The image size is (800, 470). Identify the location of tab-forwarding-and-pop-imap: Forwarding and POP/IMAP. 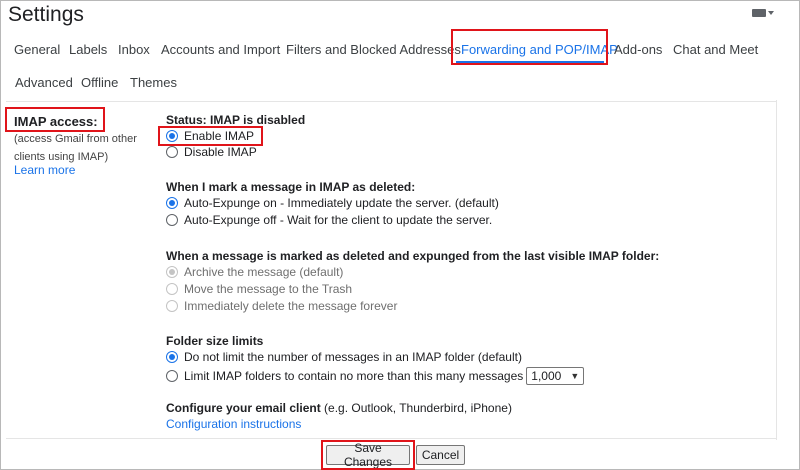
(539, 49).